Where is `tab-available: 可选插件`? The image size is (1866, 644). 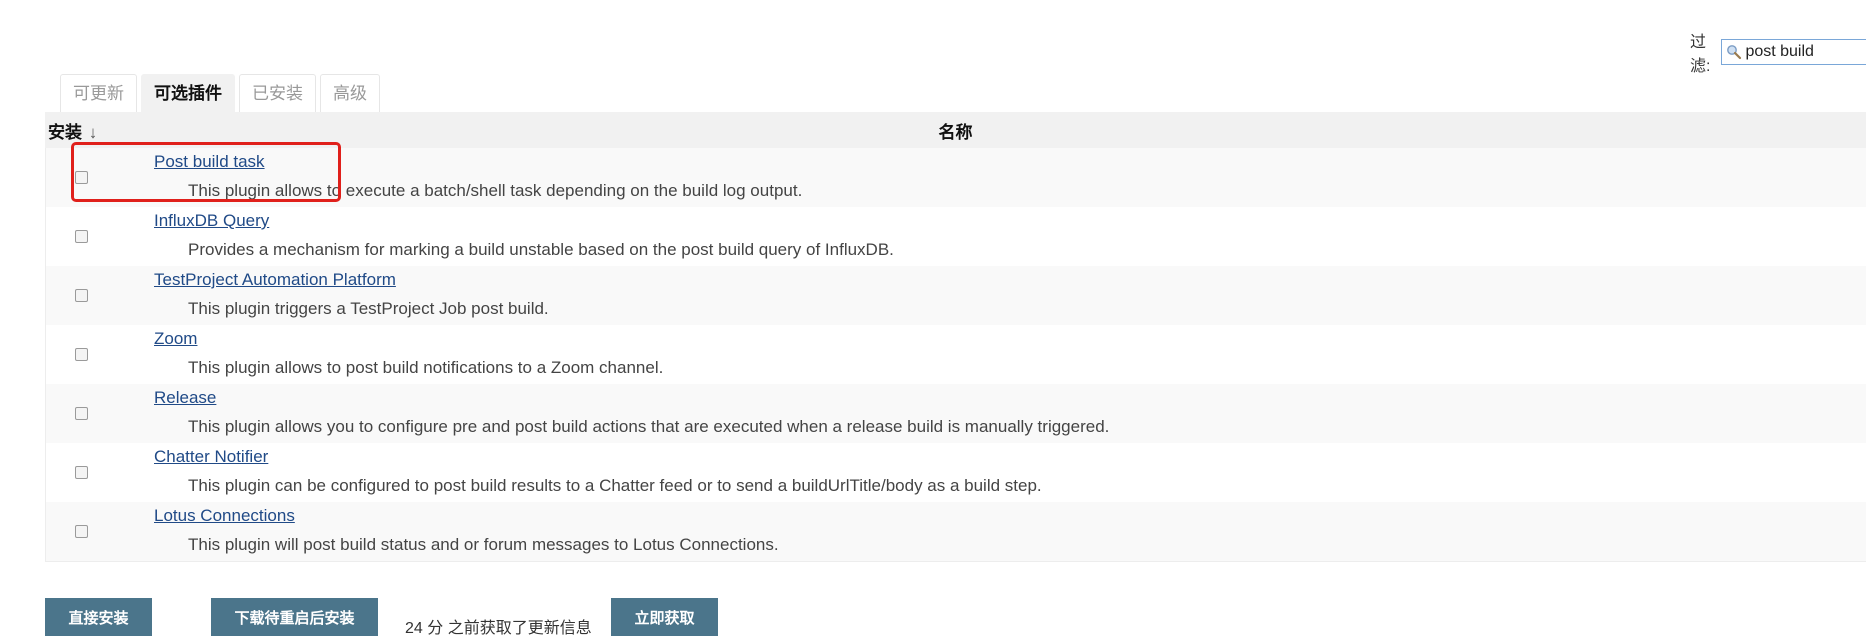
tab-available: 可选插件 is located at coordinates (188, 93).